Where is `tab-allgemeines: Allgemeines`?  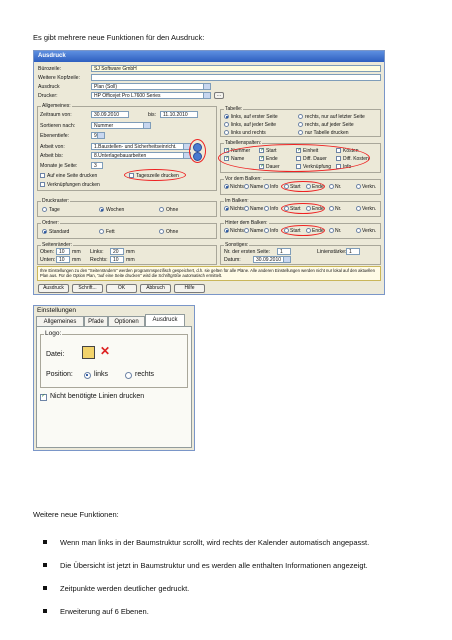
tab-allgemeines: Allgemeines is located at coordinates (60, 321).